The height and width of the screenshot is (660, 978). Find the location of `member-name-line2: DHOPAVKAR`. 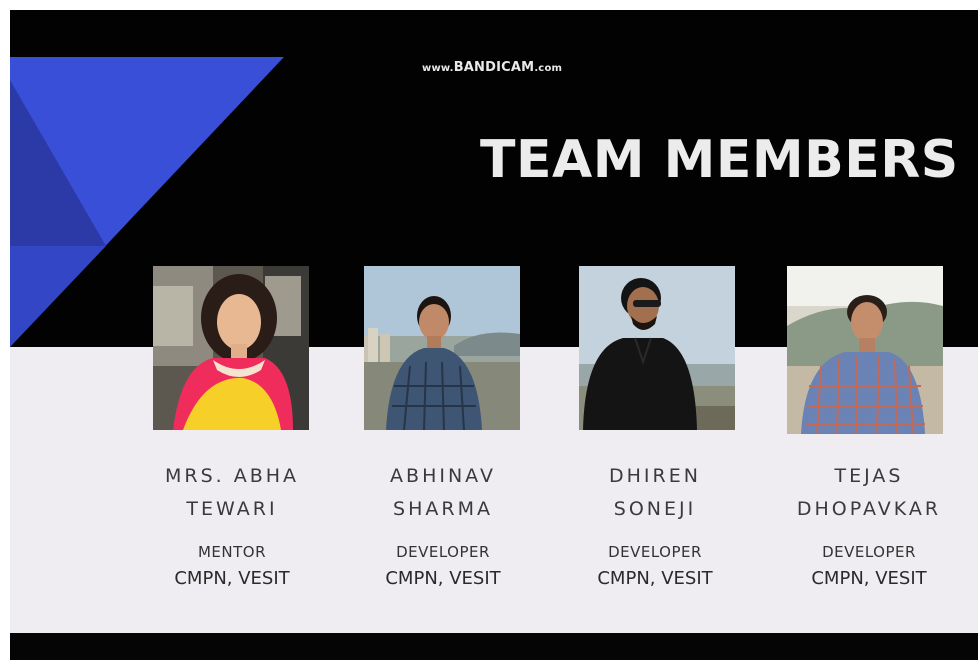

member-name-line2: DHOPAVKAR is located at coordinates (869, 509).